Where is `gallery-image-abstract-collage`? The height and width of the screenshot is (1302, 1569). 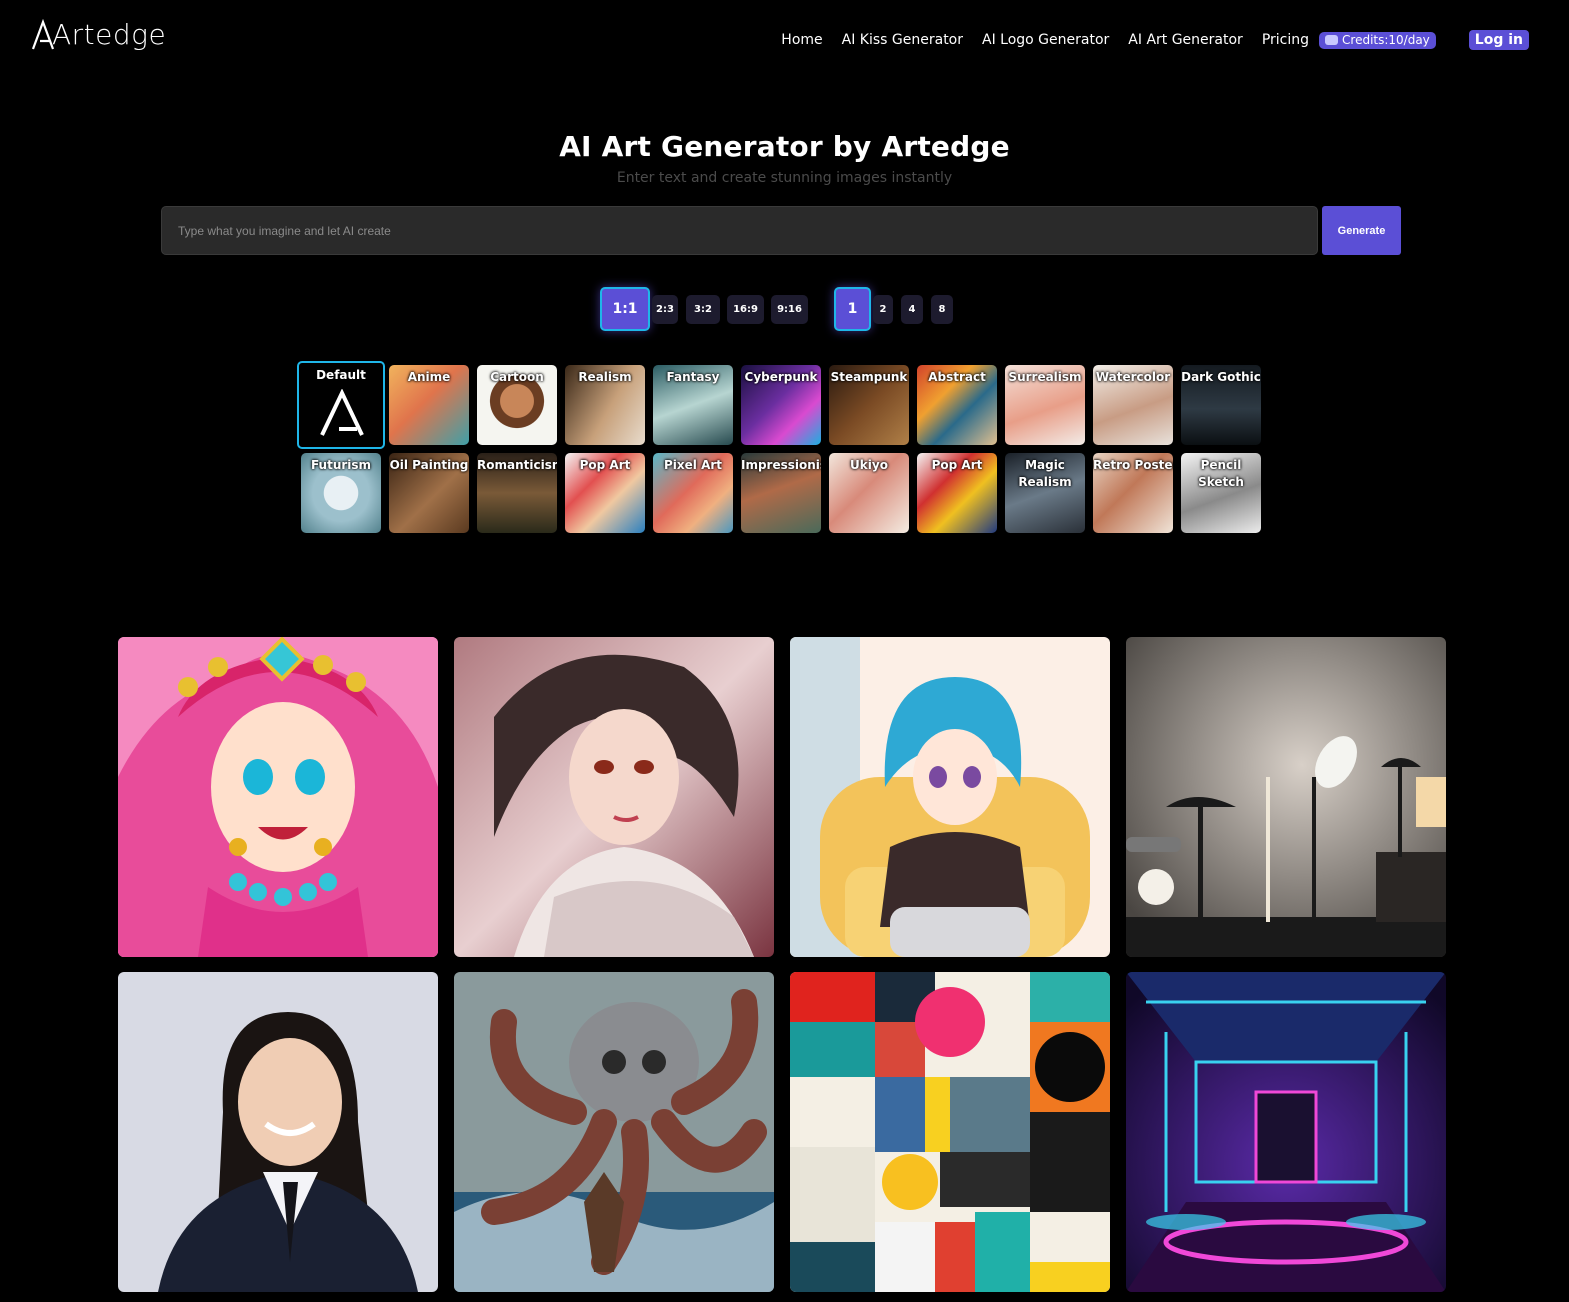 gallery-image-abstract-collage is located at coordinates (950, 1132).